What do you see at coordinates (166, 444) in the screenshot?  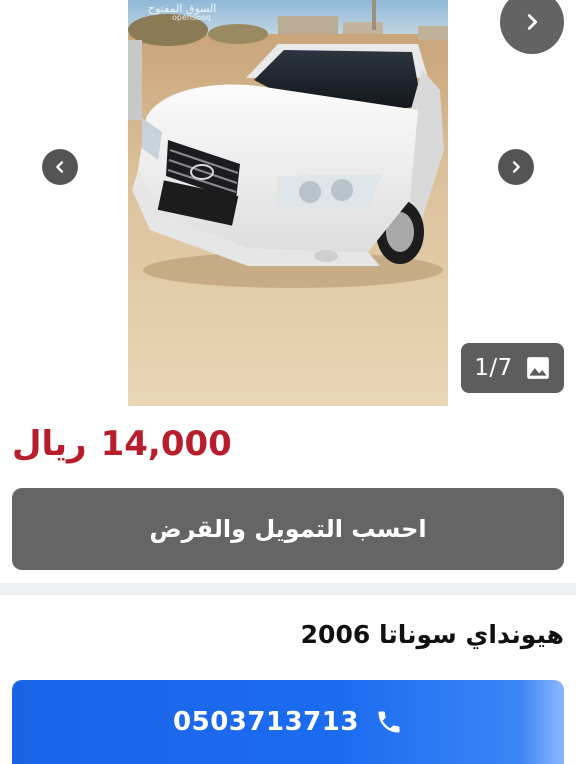 I see `price-amount: 14,000` at bounding box center [166, 444].